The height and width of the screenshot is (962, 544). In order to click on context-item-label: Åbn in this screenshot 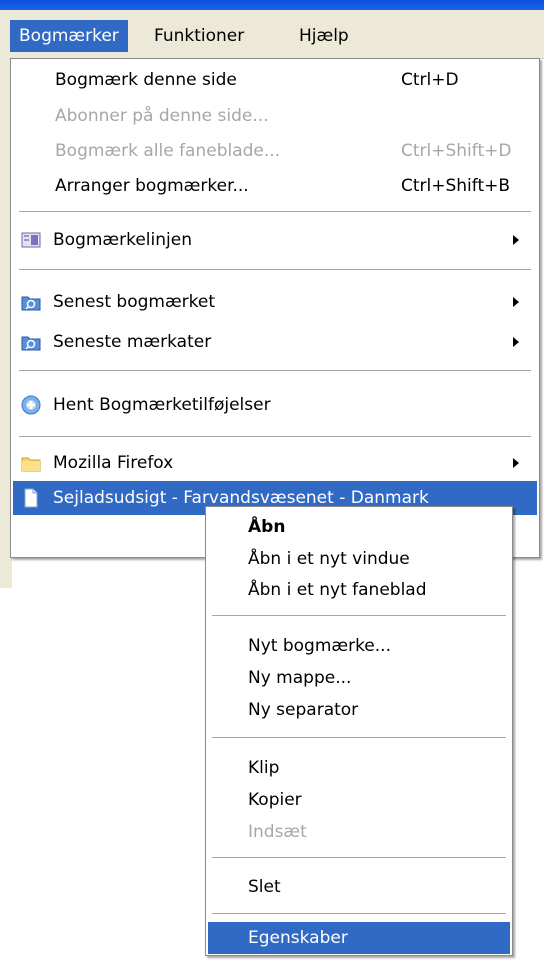, I will do `click(267, 527)`.